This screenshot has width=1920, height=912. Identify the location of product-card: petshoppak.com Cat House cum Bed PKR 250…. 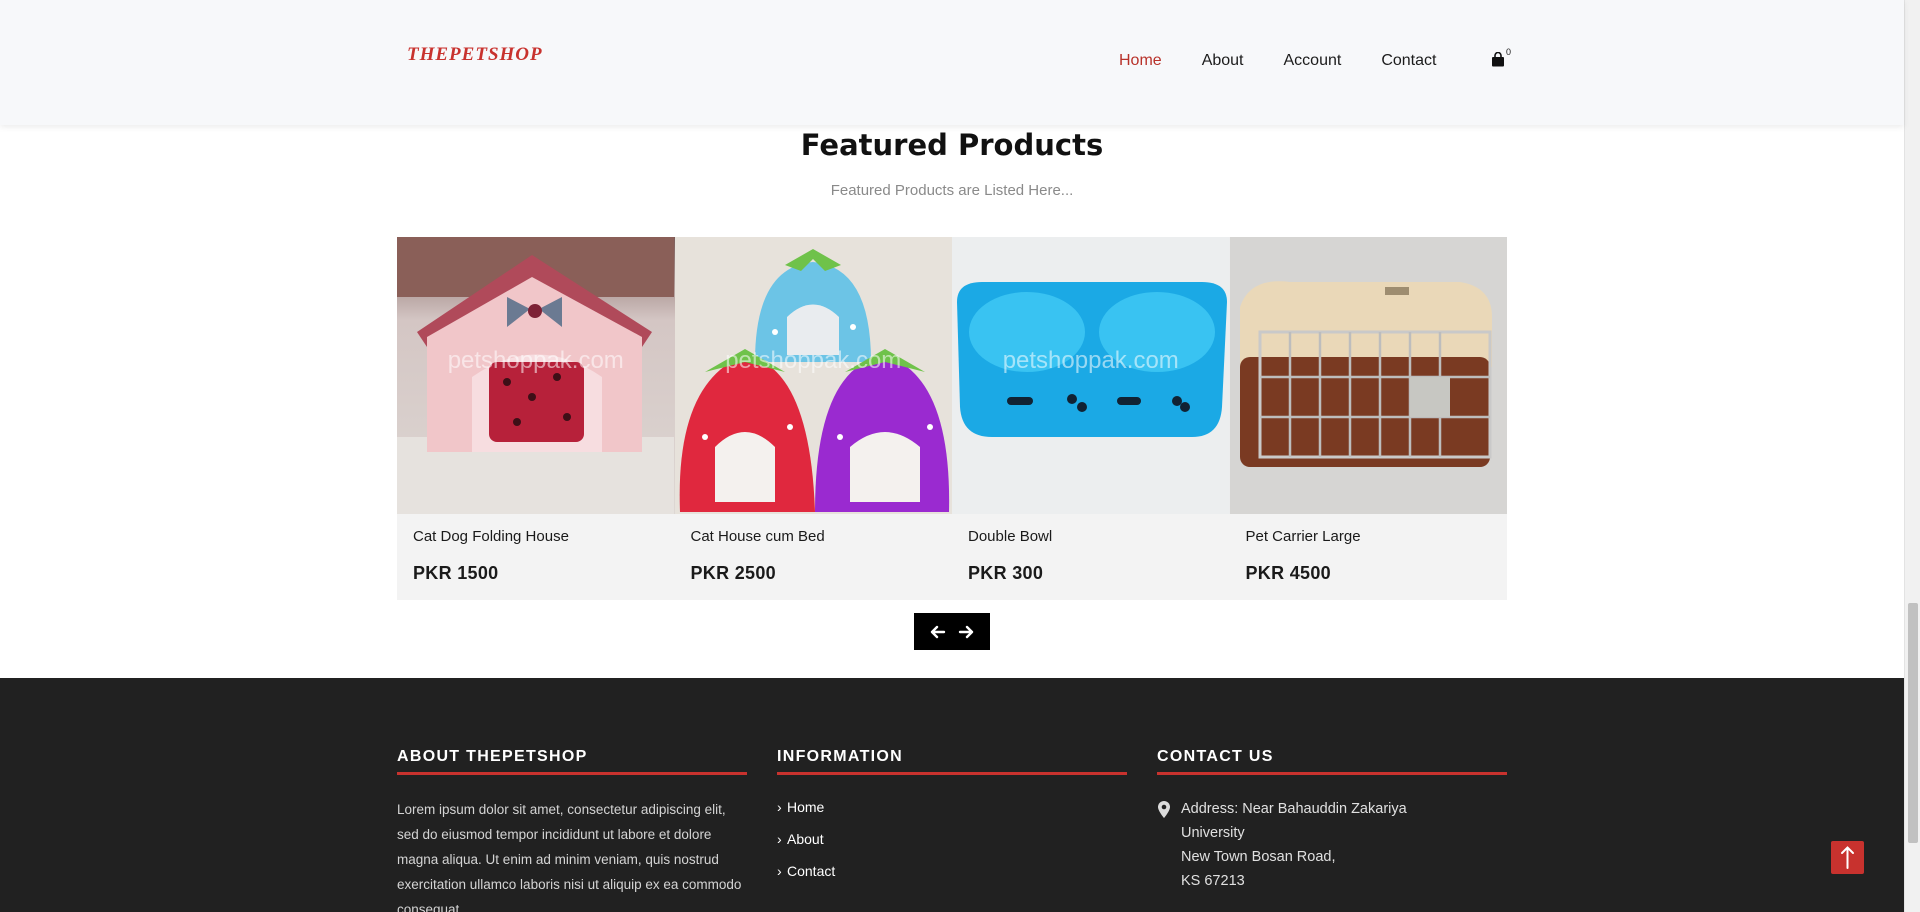
(813, 418).